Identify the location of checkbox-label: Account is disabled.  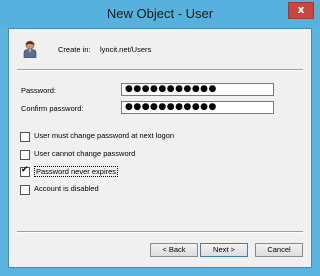
(66, 188).